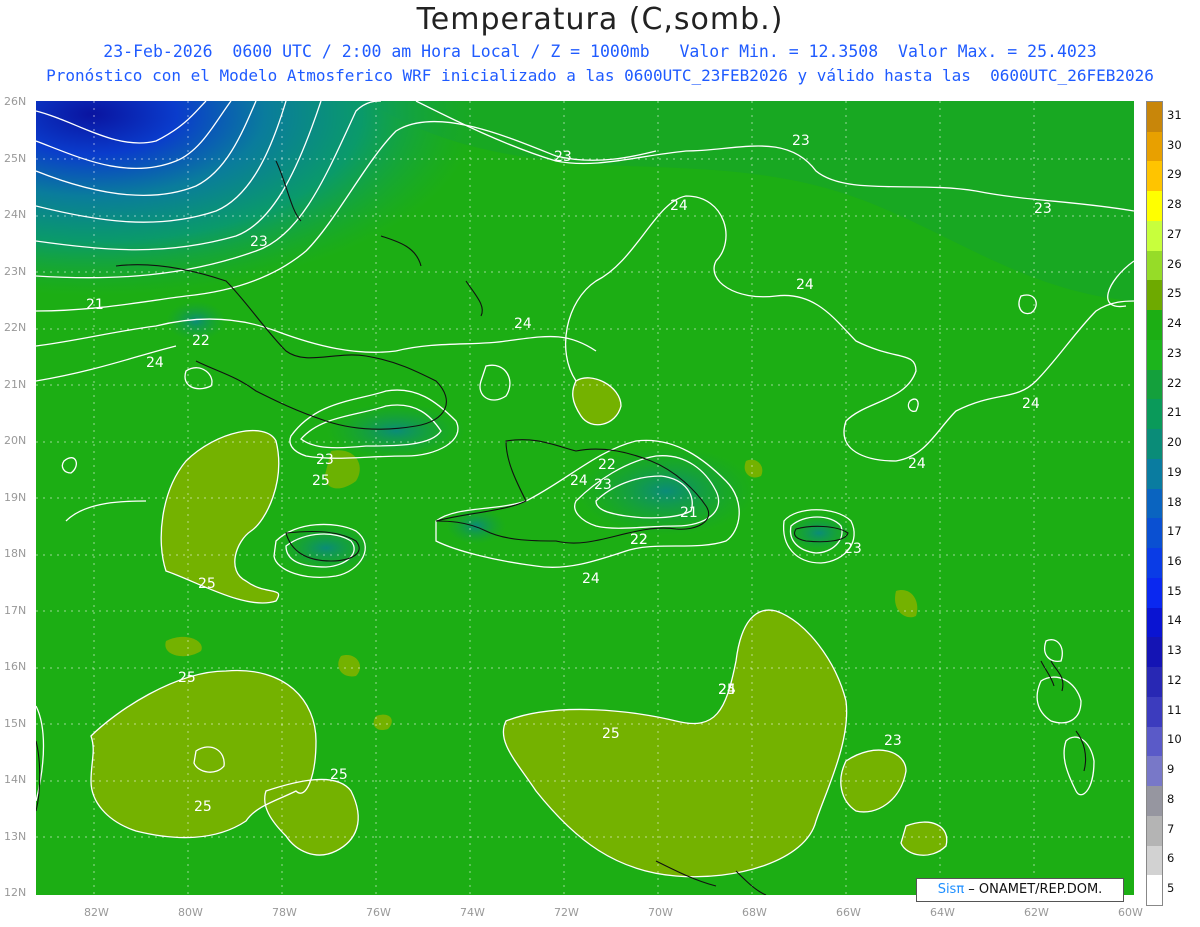 Image resolution: width=1200 pixels, height=927 pixels. I want to click on lon-label: 66W, so click(848, 912).